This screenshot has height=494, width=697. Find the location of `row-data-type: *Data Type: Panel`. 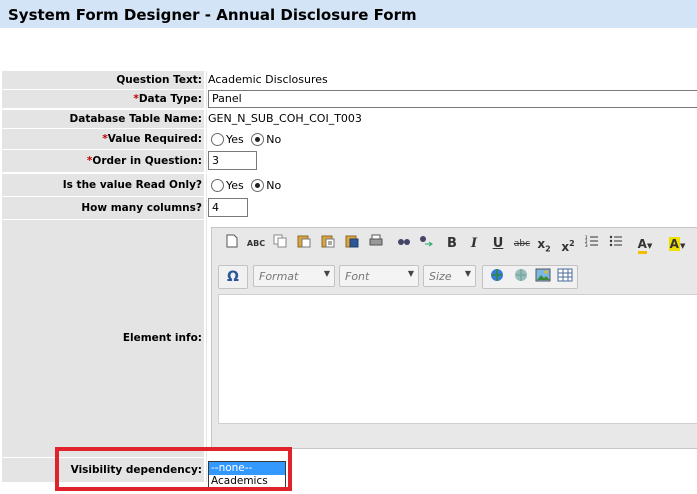

row-data-type: *Data Type: Panel is located at coordinates (348, 99).